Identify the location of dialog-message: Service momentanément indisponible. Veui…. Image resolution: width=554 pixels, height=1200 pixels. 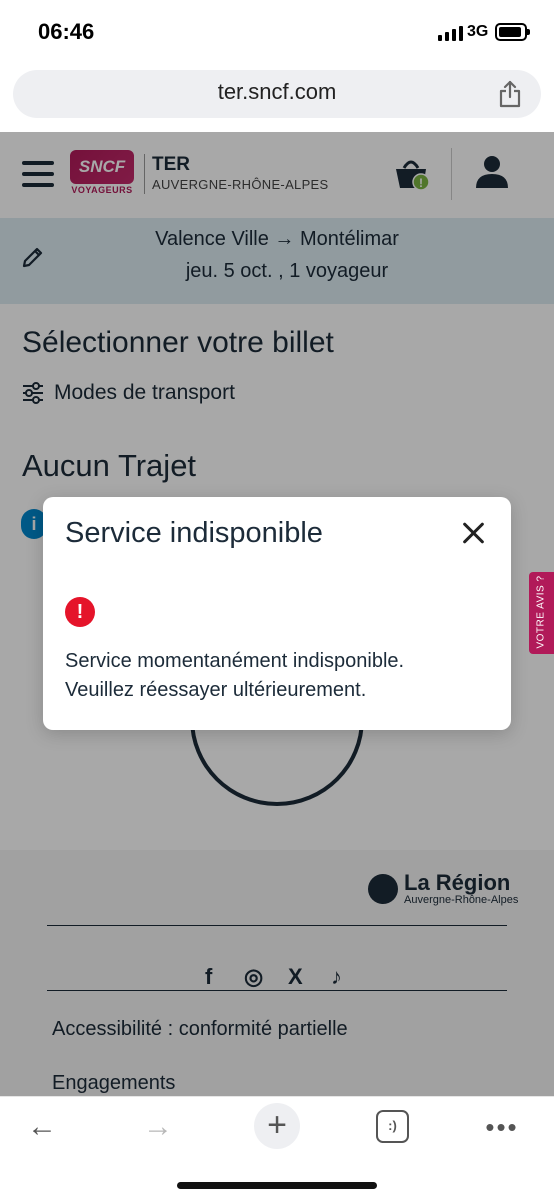
(280, 676).